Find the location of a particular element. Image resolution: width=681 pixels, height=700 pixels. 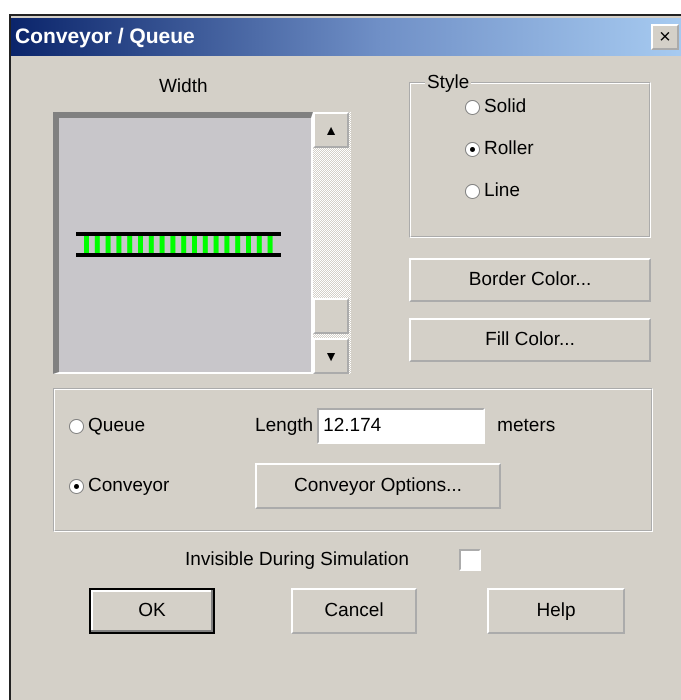

window-title: Conveyor / Queue is located at coordinates (105, 37).